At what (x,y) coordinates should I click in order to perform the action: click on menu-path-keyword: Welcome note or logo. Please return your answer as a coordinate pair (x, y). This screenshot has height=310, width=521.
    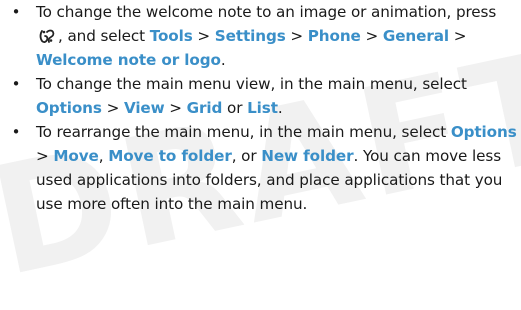
    Looking at the image, I should click on (128, 60).